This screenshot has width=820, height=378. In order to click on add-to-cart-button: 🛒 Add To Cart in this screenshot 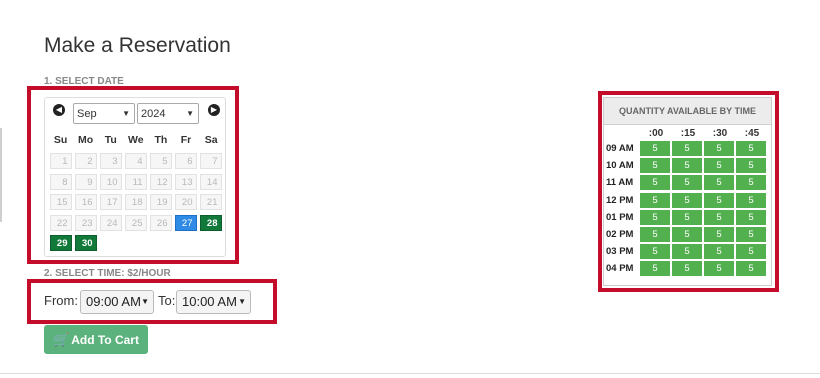, I will do `click(96, 339)`.